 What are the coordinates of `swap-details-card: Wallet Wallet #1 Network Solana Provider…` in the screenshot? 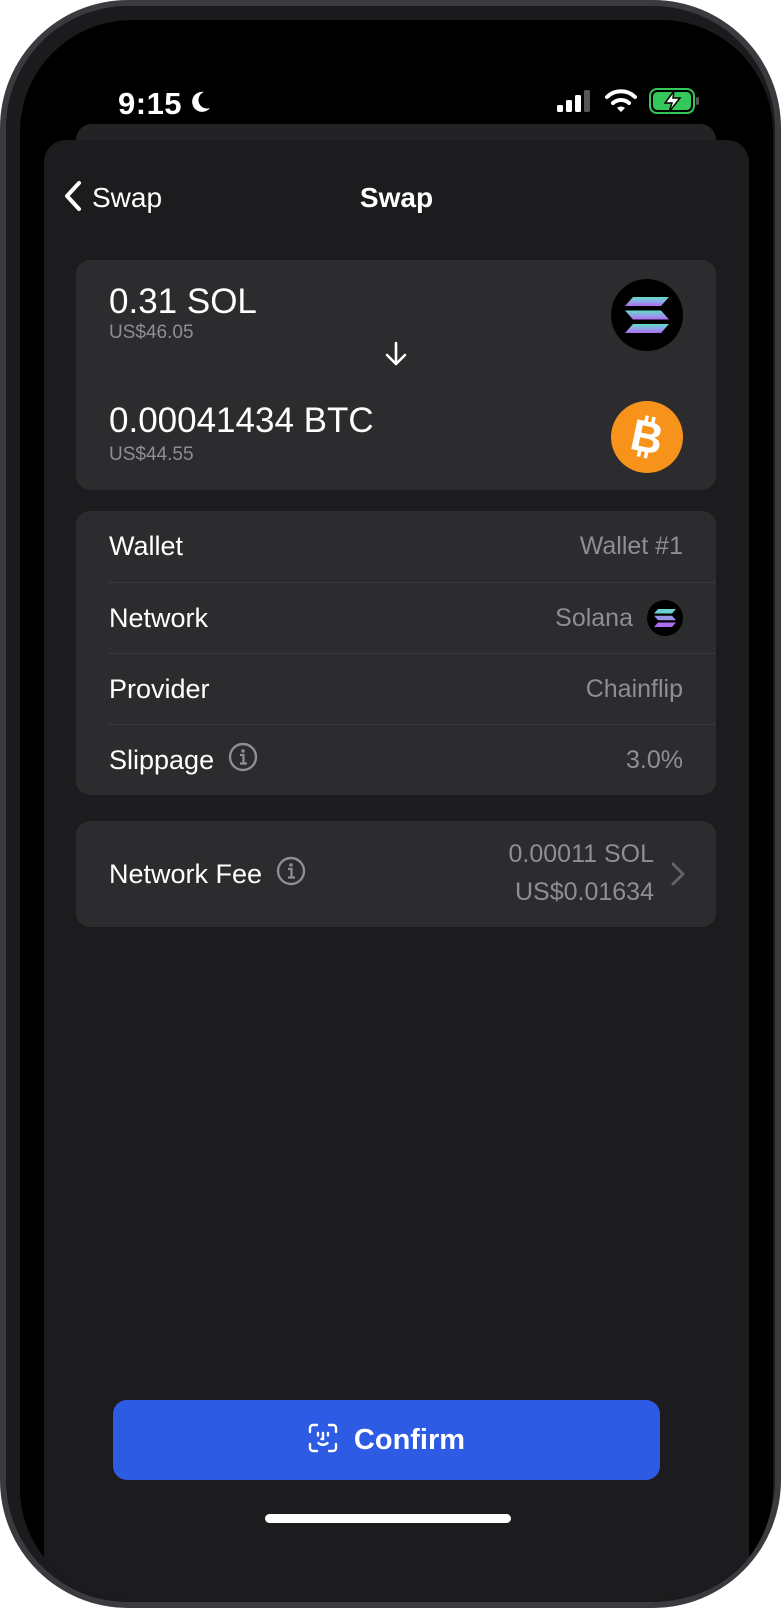 It's located at (396, 653).